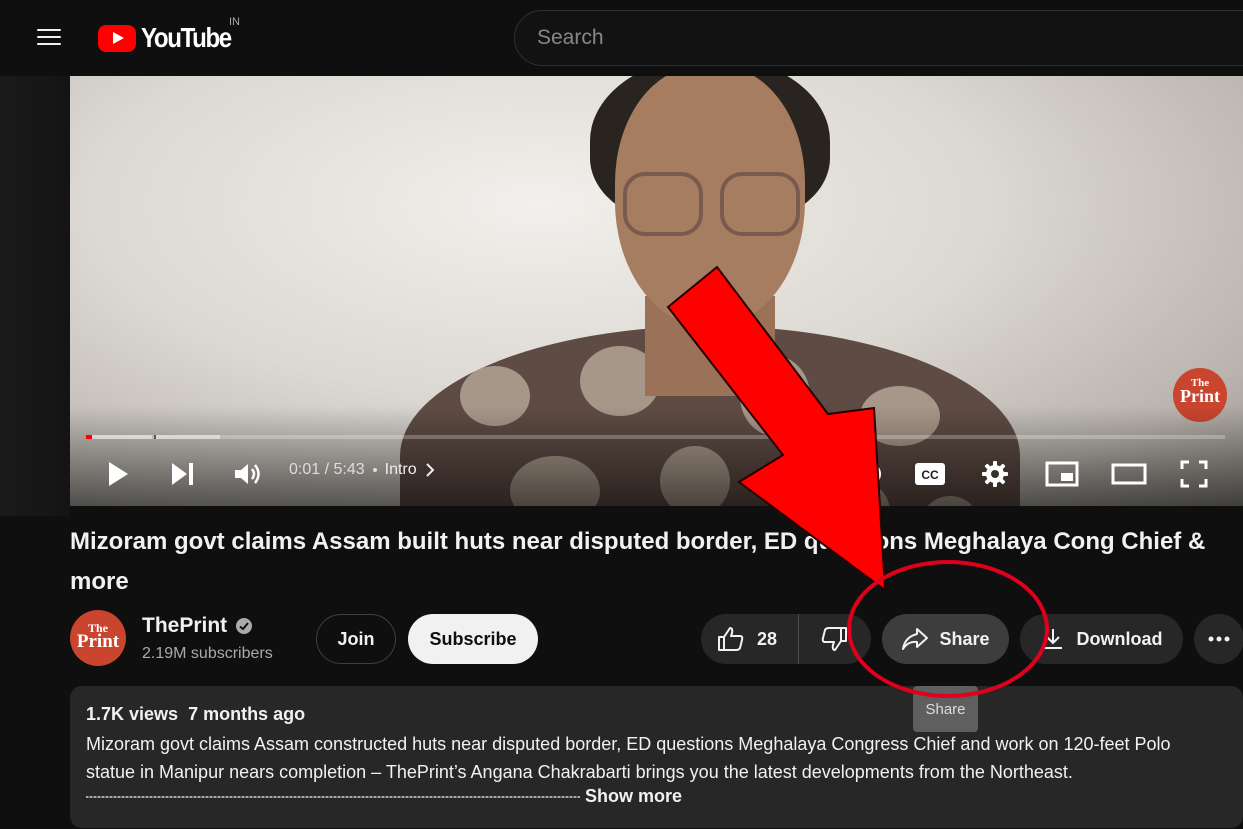 The image size is (1243, 829). I want to click on closed-captions-icon: CC, so click(930, 474).